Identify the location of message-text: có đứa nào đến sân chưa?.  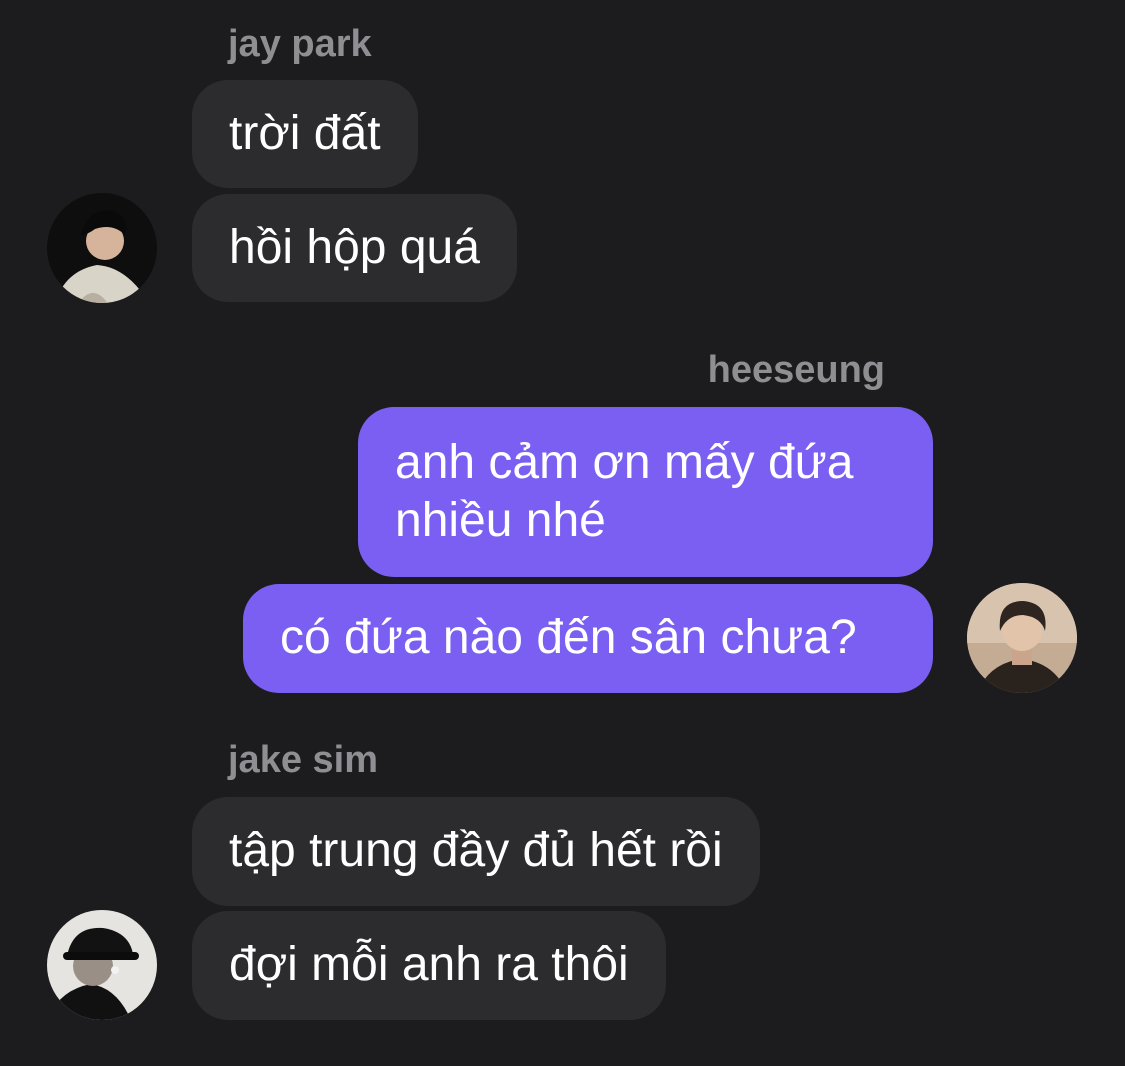
(568, 637).